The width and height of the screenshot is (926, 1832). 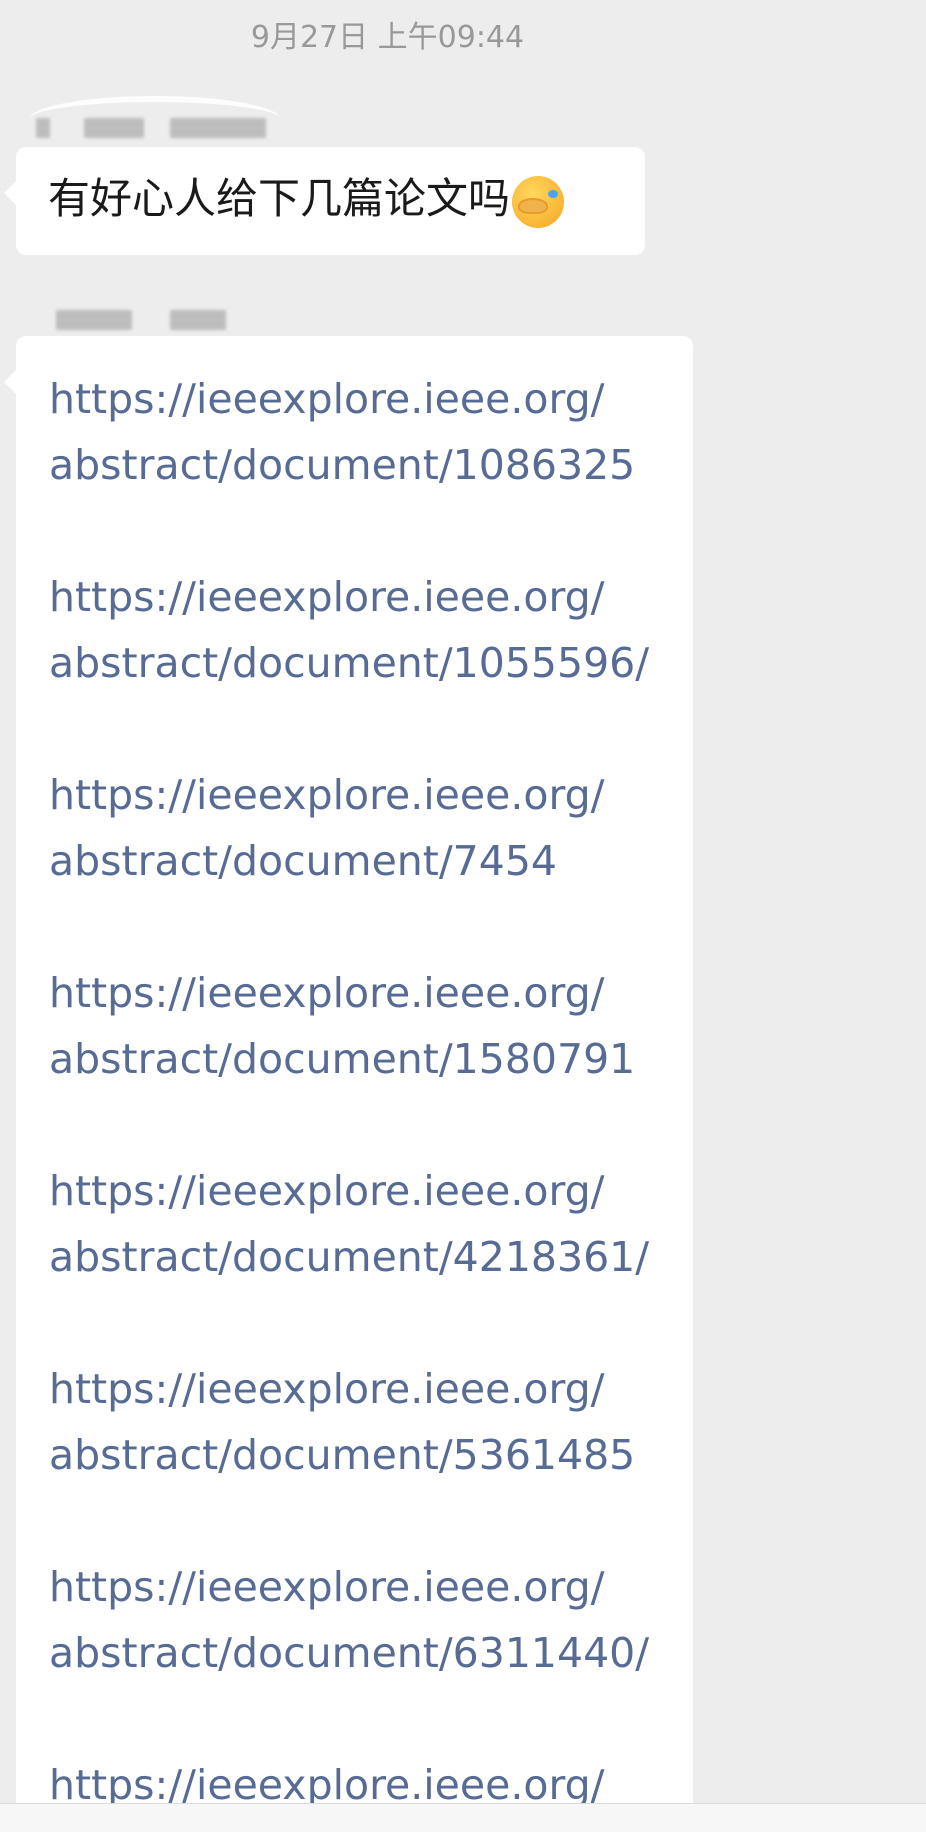 What do you see at coordinates (371, 1653) in the screenshot?
I see `link-line-2: abstract/document/6311440/` at bounding box center [371, 1653].